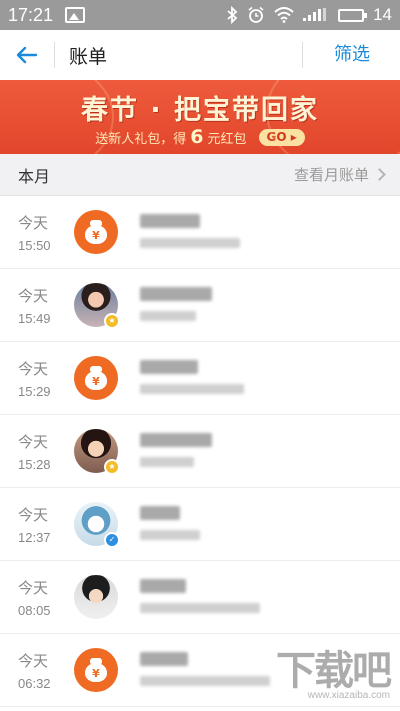 The width and height of the screenshot is (400, 711). I want to click on nav-bar: 账单 筛选, so click(200, 55).